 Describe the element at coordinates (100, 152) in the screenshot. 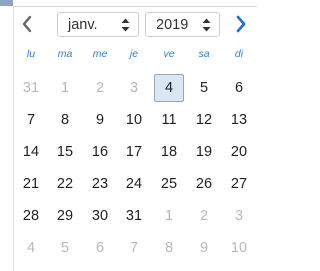

I see `day-cell: 16` at that location.